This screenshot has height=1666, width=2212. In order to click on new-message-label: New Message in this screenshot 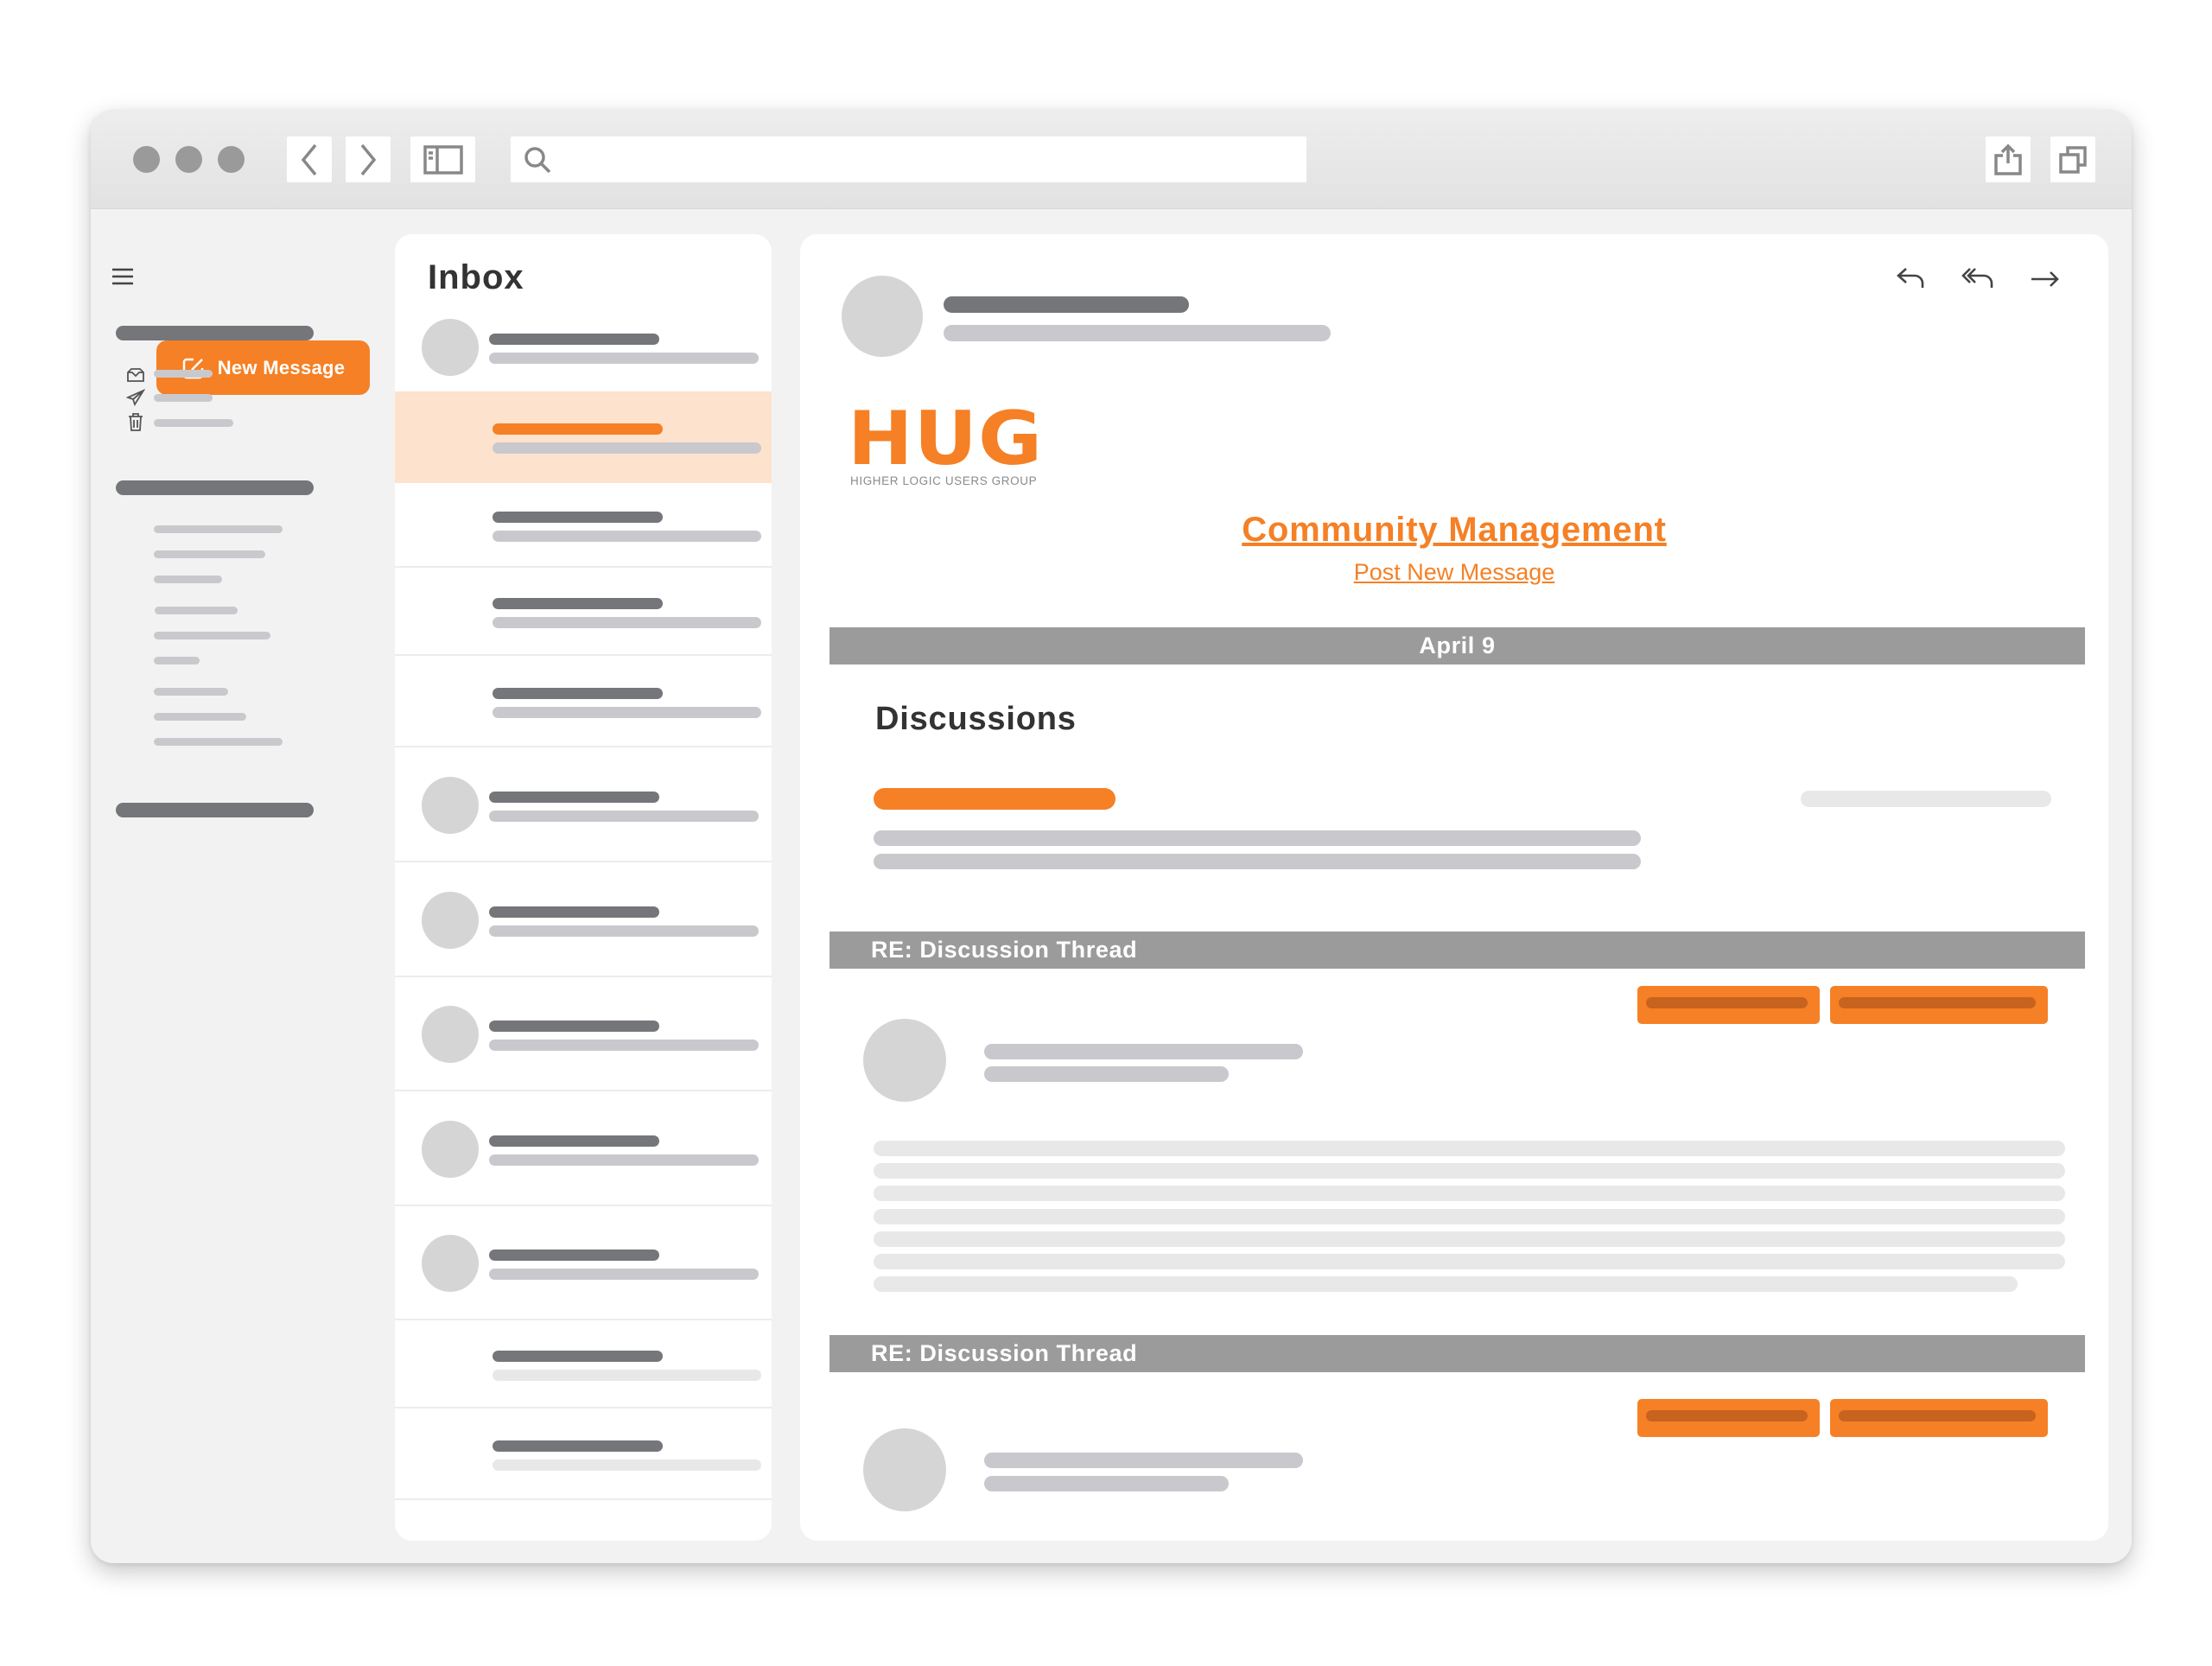, I will do `click(281, 367)`.